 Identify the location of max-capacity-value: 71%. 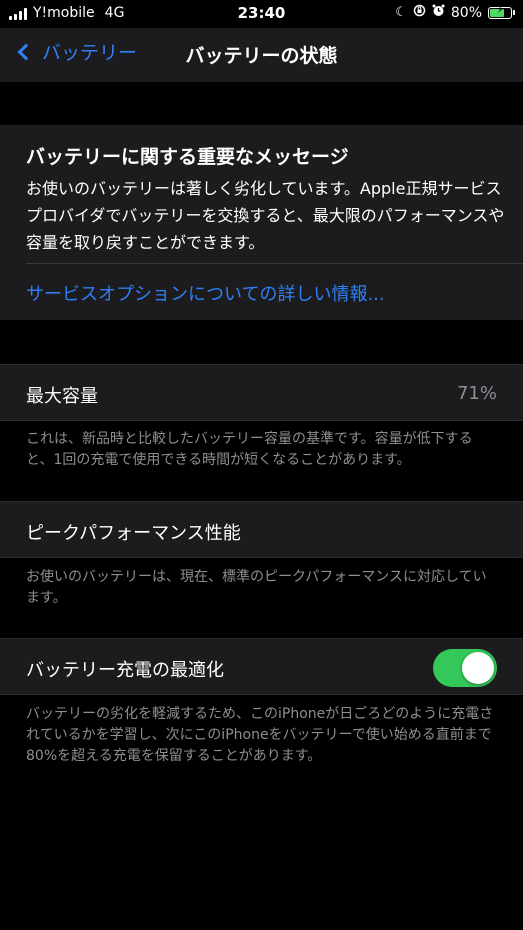
(476, 393).